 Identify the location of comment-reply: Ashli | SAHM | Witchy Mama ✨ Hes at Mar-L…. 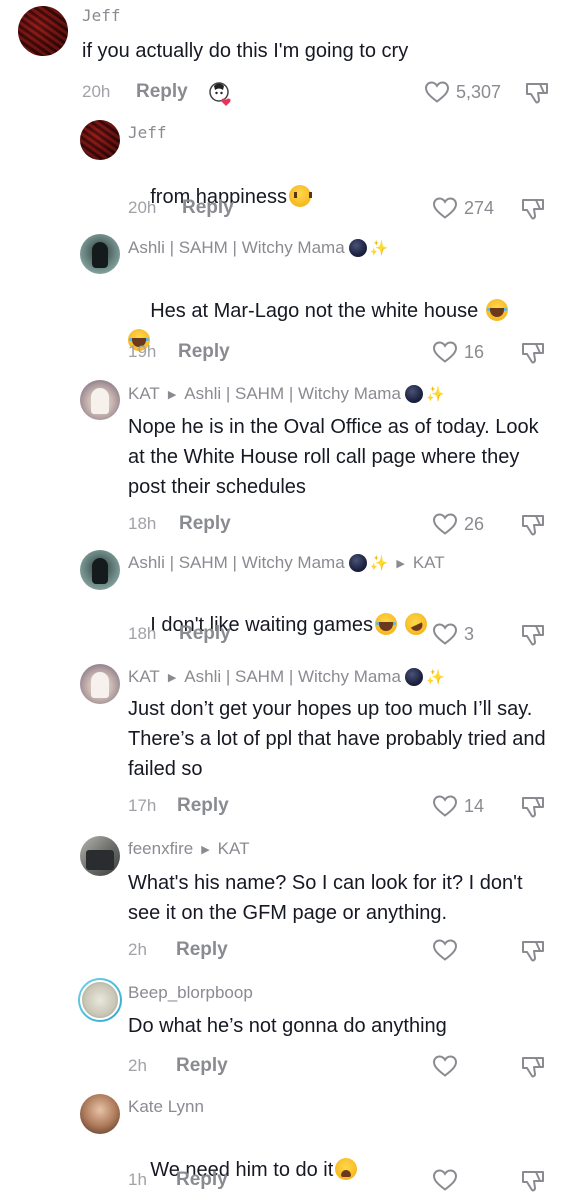
(285, 302).